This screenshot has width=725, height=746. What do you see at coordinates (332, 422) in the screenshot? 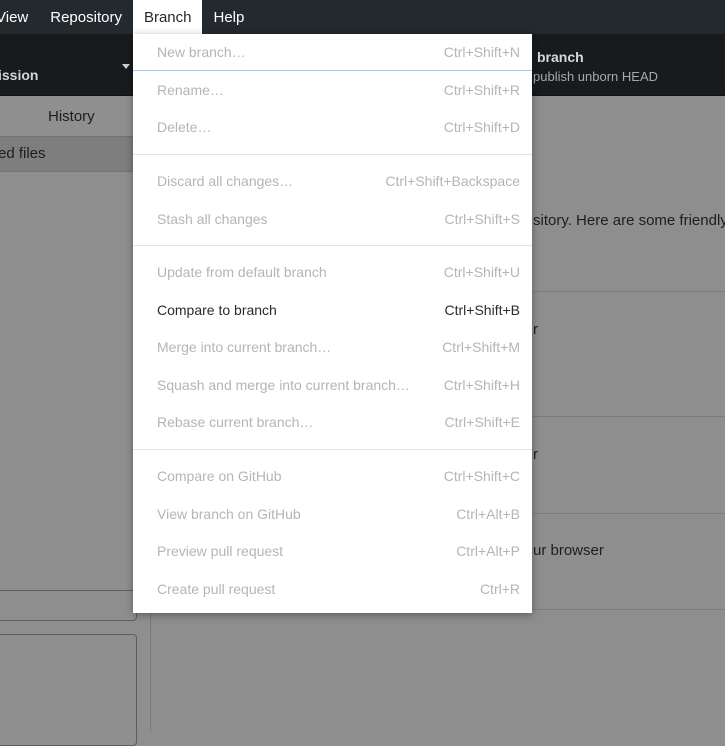
I see `menu-item-rebase-current-branch: Rebase current branch… Ctrl+Shift+E` at bounding box center [332, 422].